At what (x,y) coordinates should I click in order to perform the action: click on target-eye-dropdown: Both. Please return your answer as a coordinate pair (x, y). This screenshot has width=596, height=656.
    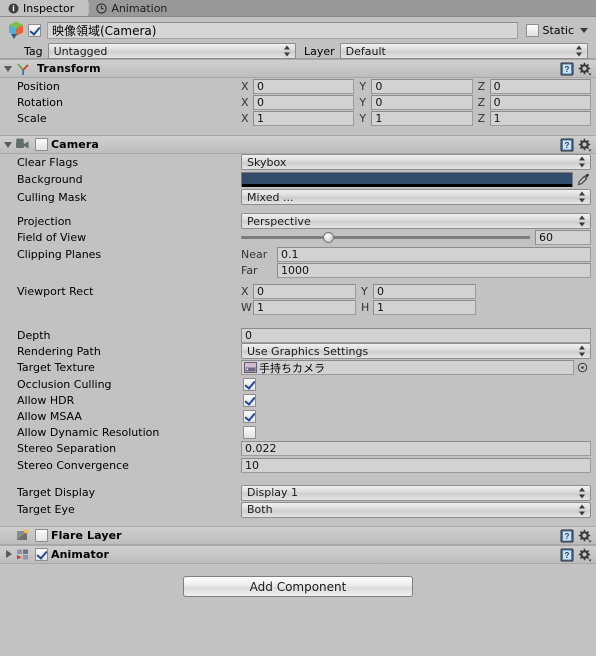
    Looking at the image, I should click on (416, 509).